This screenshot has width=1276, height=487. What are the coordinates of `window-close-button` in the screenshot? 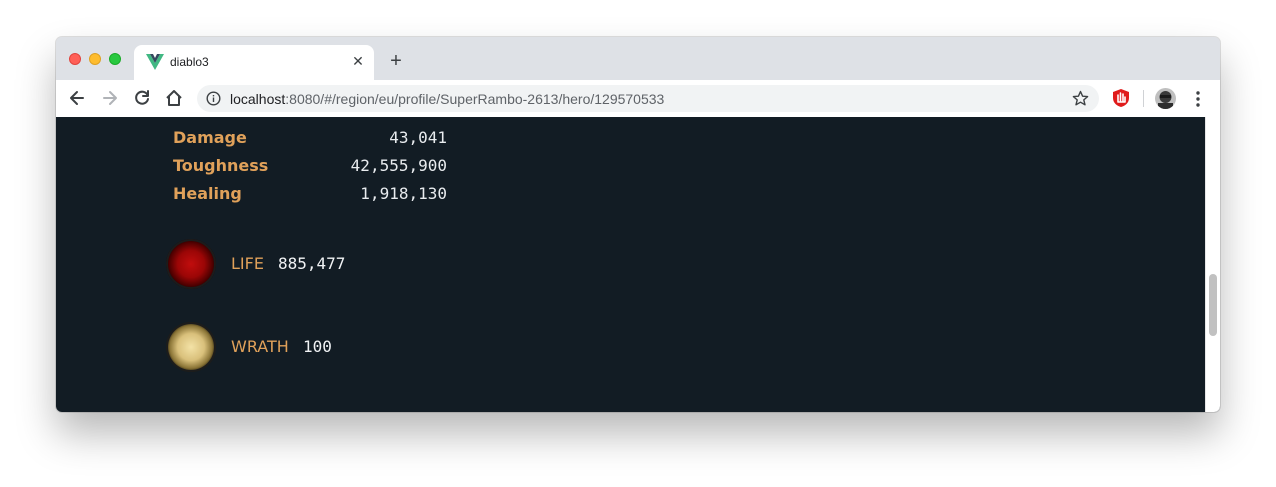 It's located at (75, 59).